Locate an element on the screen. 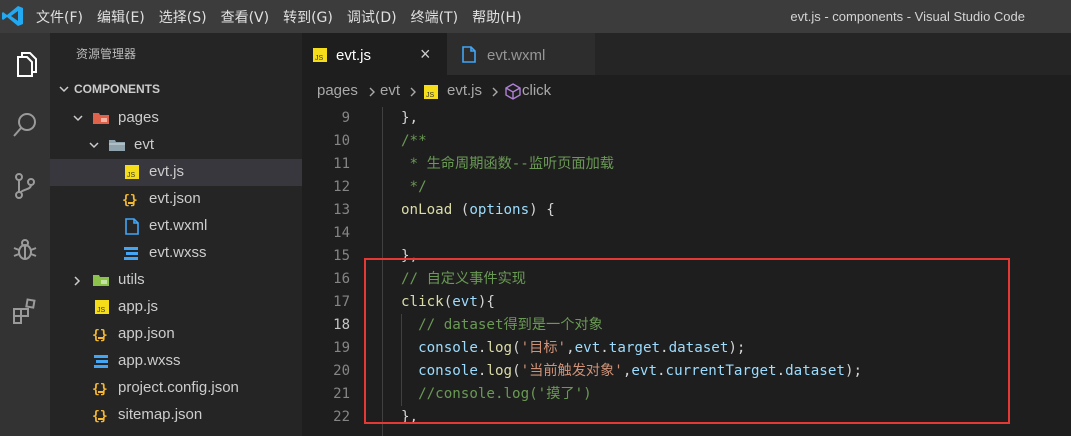 The height and width of the screenshot is (436, 1071). tab-evt-wxml: evt.wxml is located at coordinates (521, 54).